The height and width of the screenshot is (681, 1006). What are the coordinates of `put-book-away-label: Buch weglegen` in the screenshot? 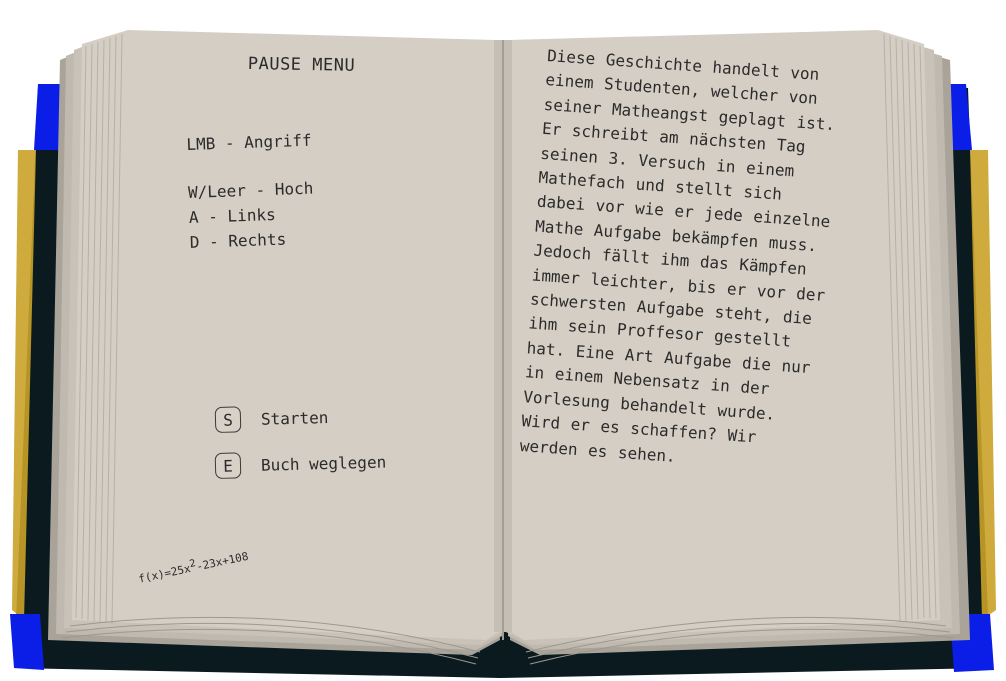 It's located at (323, 463).